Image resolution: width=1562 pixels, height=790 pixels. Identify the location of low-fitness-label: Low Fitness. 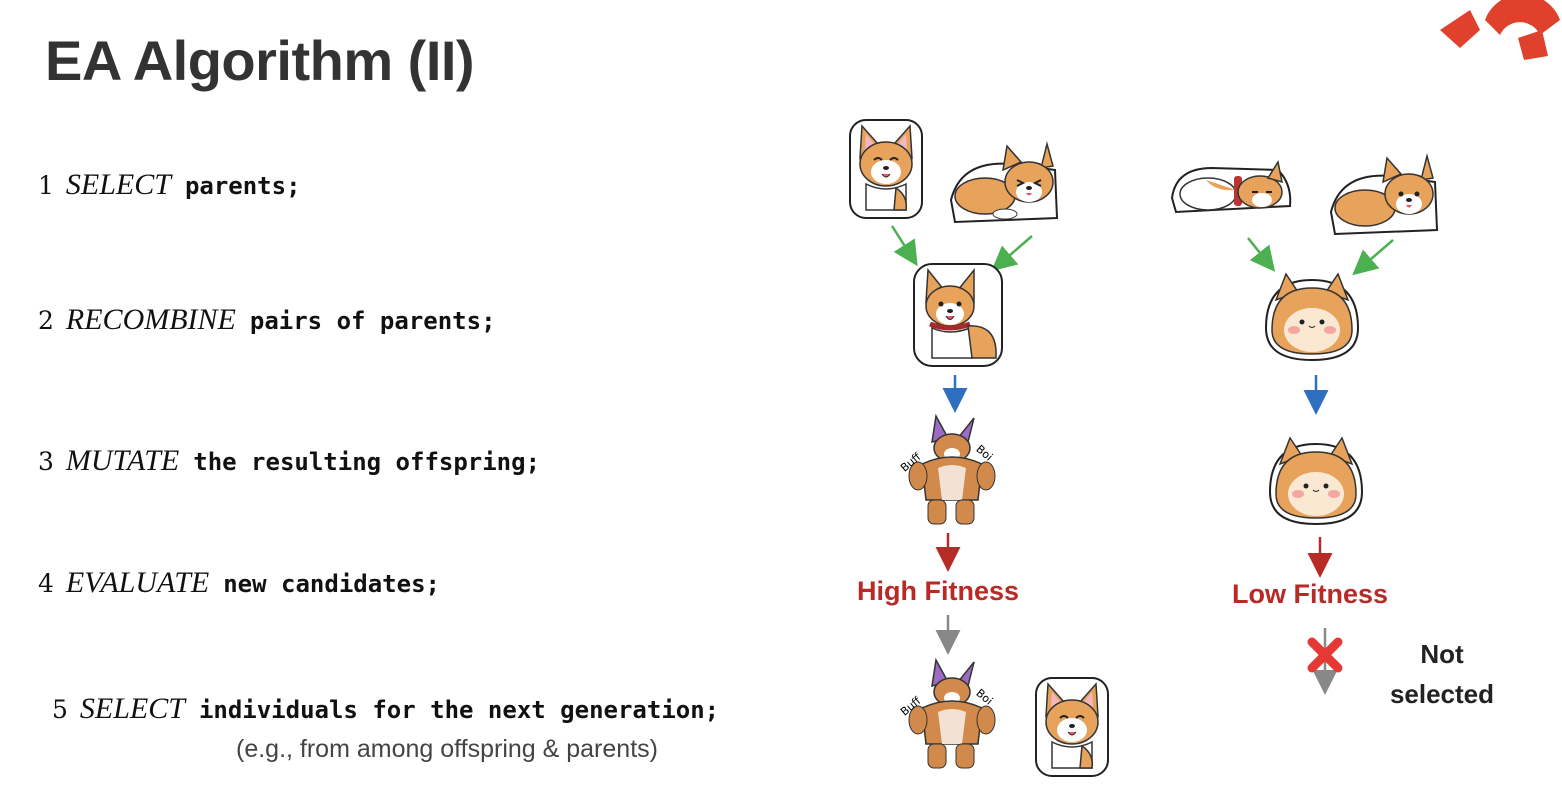
(1310, 594).